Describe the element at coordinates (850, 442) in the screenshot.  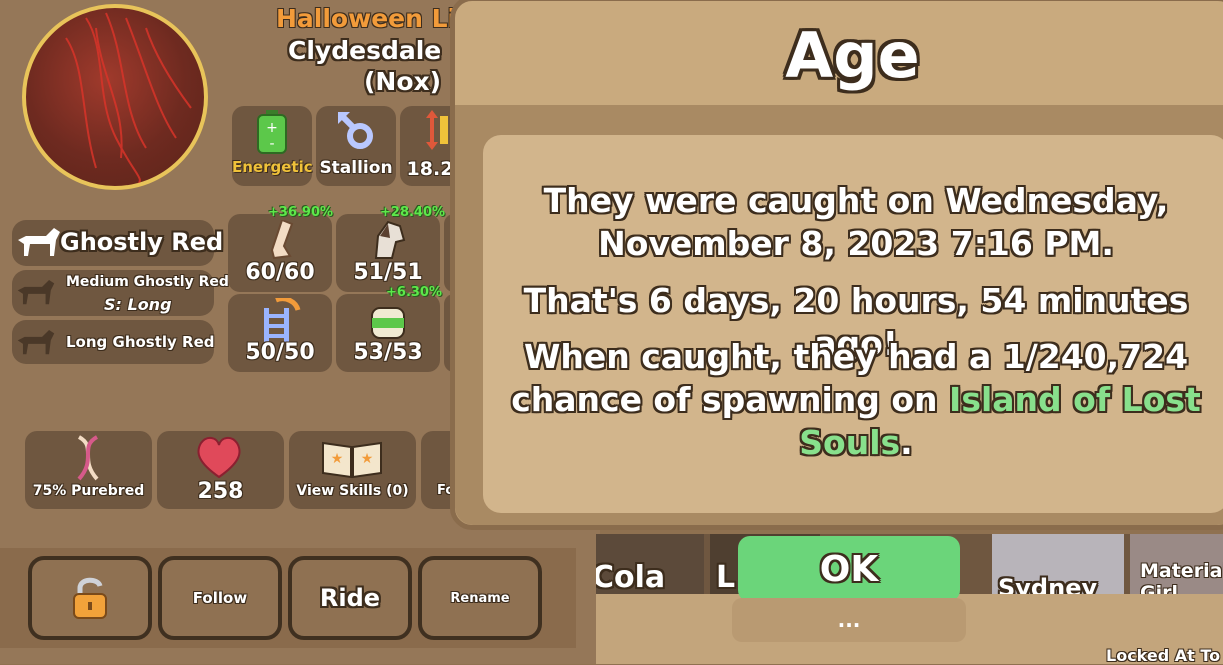
I see `location-name-cont: Souls` at that location.